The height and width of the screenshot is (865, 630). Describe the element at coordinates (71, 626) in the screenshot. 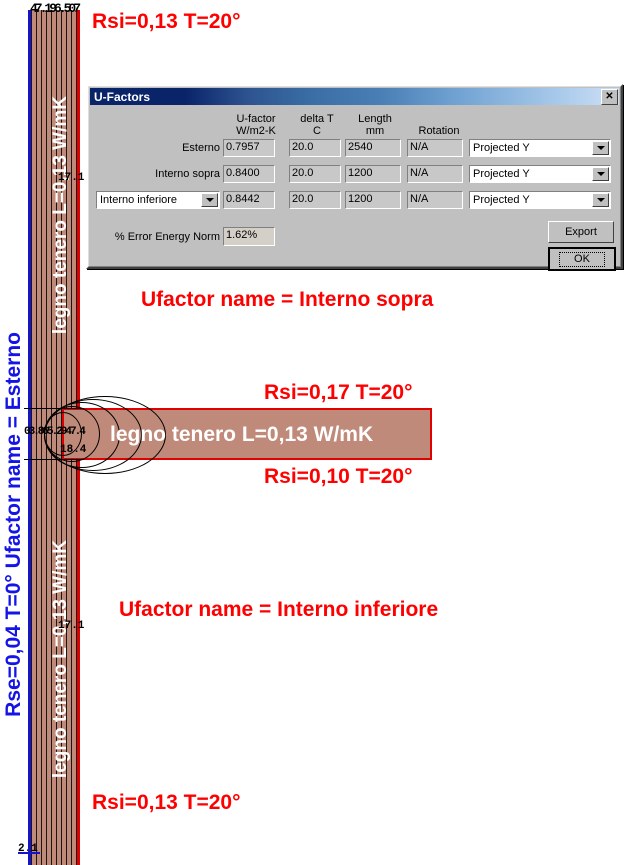

I see `isotherm-label-lower-wall: 17.1` at that location.